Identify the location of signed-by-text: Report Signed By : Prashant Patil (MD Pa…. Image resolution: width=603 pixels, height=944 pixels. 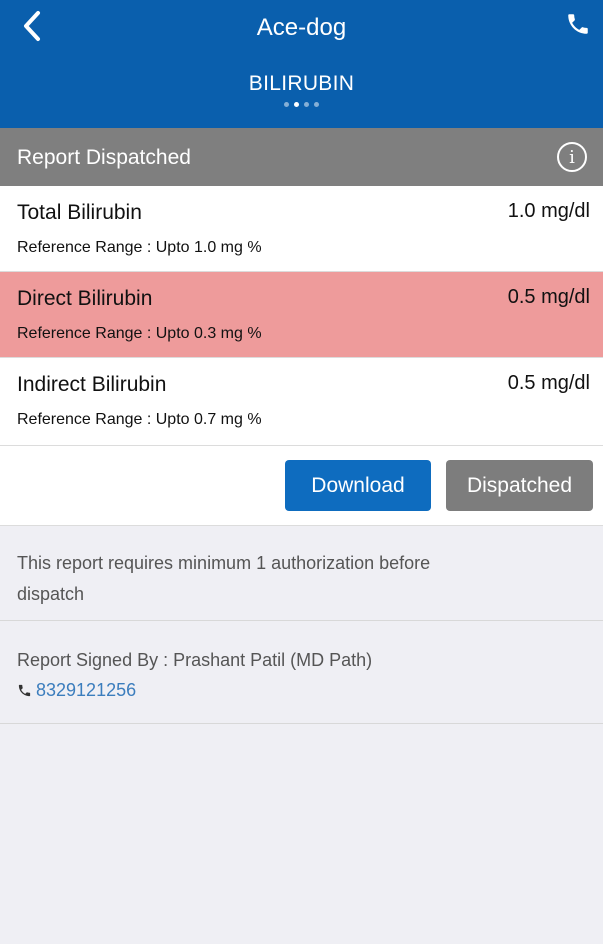
(195, 660).